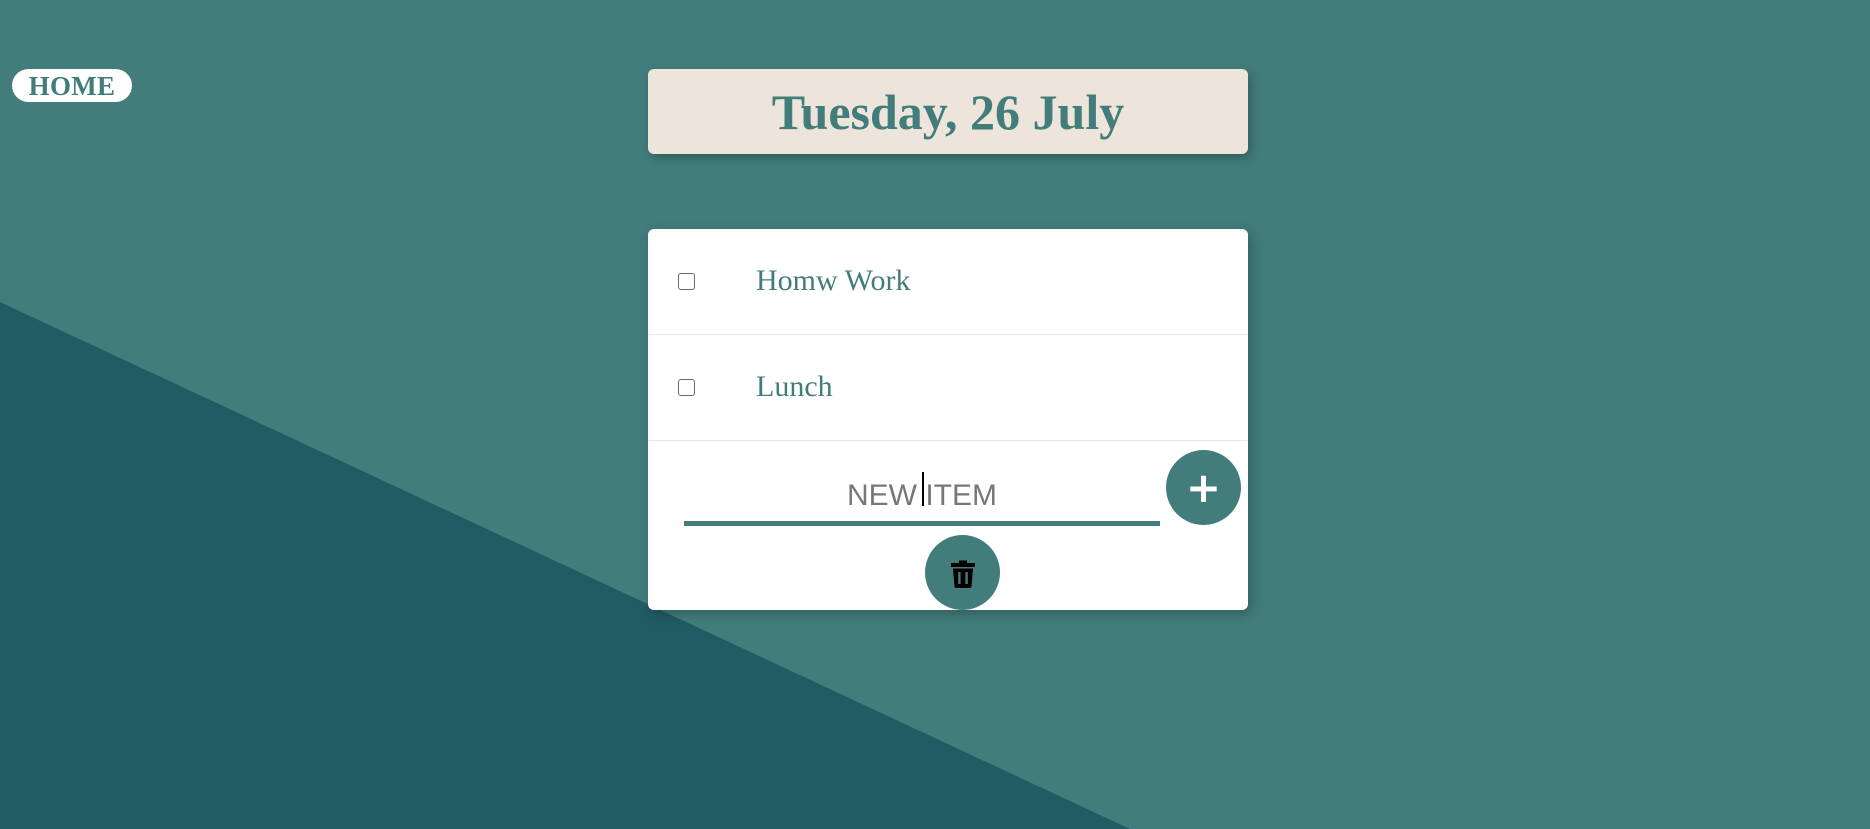  I want to click on delete-button, so click(962, 572).